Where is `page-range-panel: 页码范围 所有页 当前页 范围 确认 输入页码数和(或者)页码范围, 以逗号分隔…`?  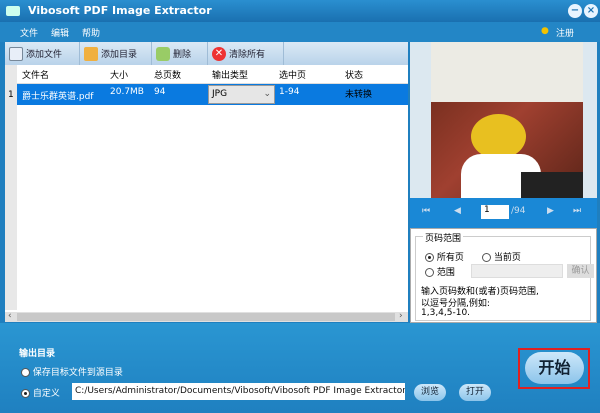
page-range-panel: 页码范围 所有页 当前页 范围 确认 输入页码数和(或者)页码范围, 以逗号分隔… is located at coordinates (503, 275).